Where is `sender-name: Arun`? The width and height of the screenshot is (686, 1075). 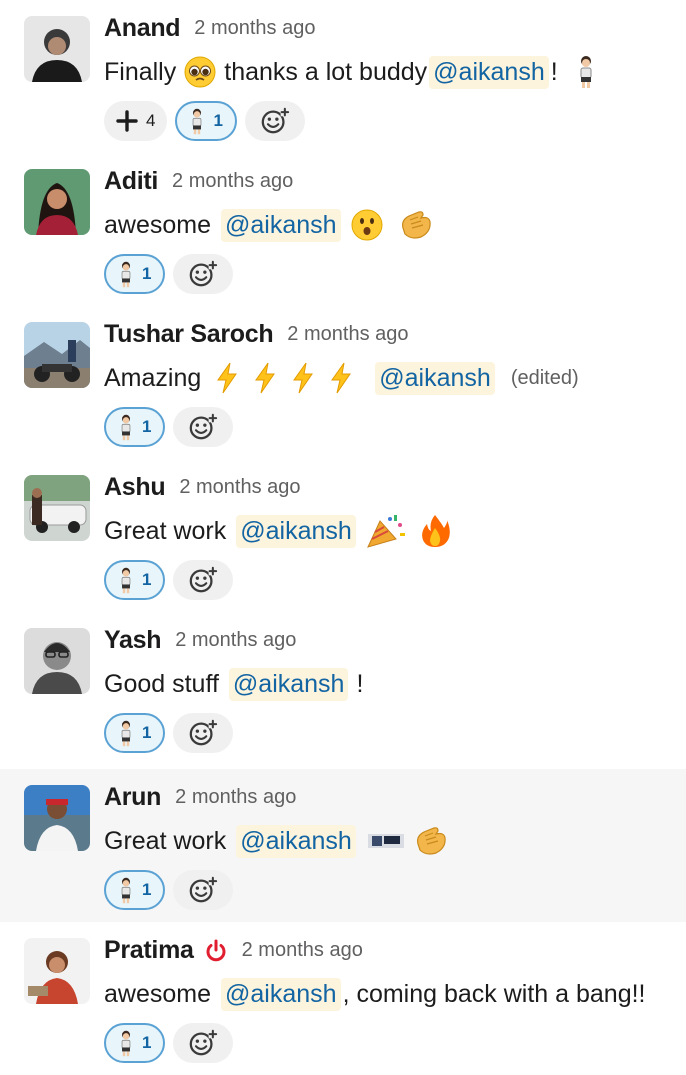
sender-name: Arun is located at coordinates (132, 797).